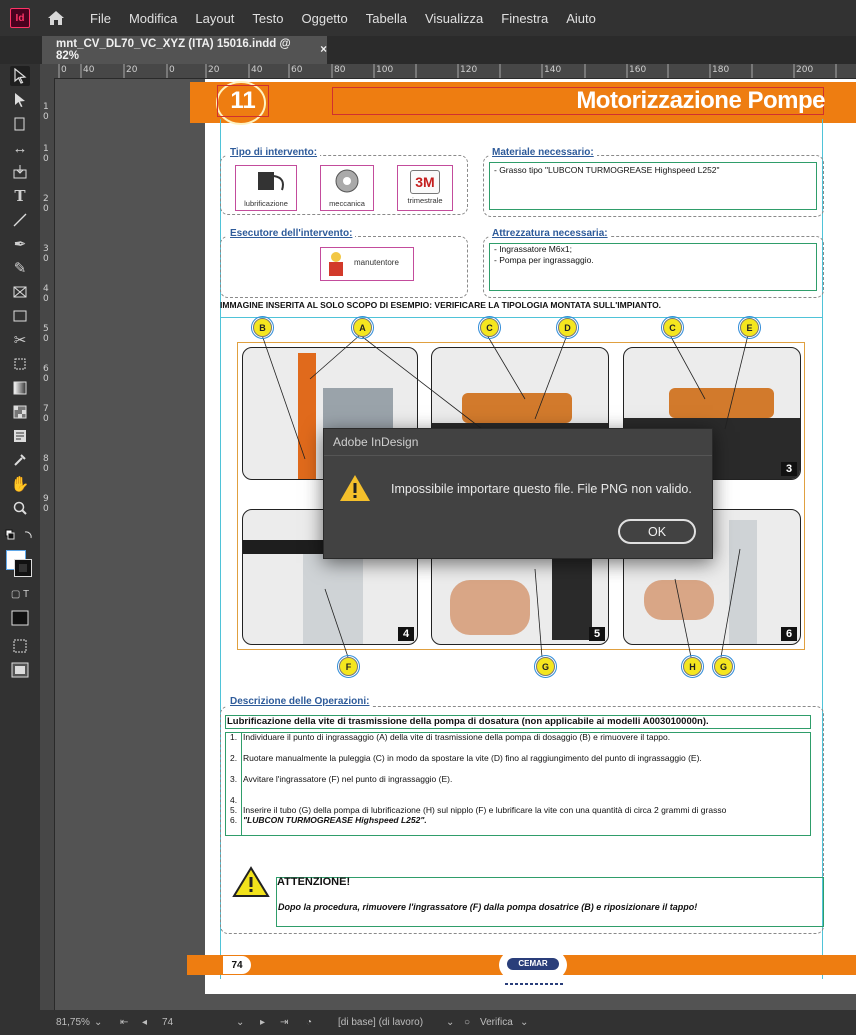 The height and width of the screenshot is (1035, 856). What do you see at coordinates (805, 70) in the screenshot?
I see `ruler-label: 200` at bounding box center [805, 70].